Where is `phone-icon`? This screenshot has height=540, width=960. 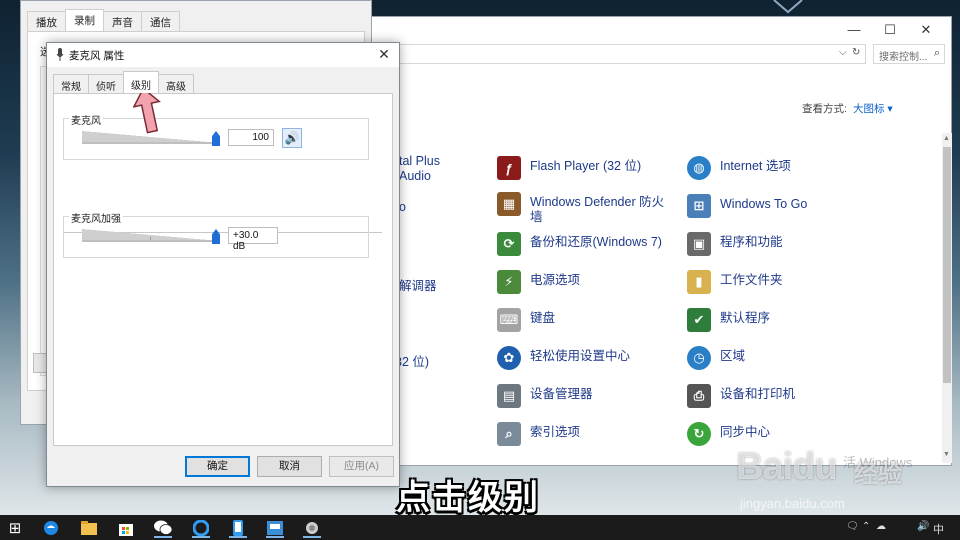
phone-icon is located at coordinates (238, 527).